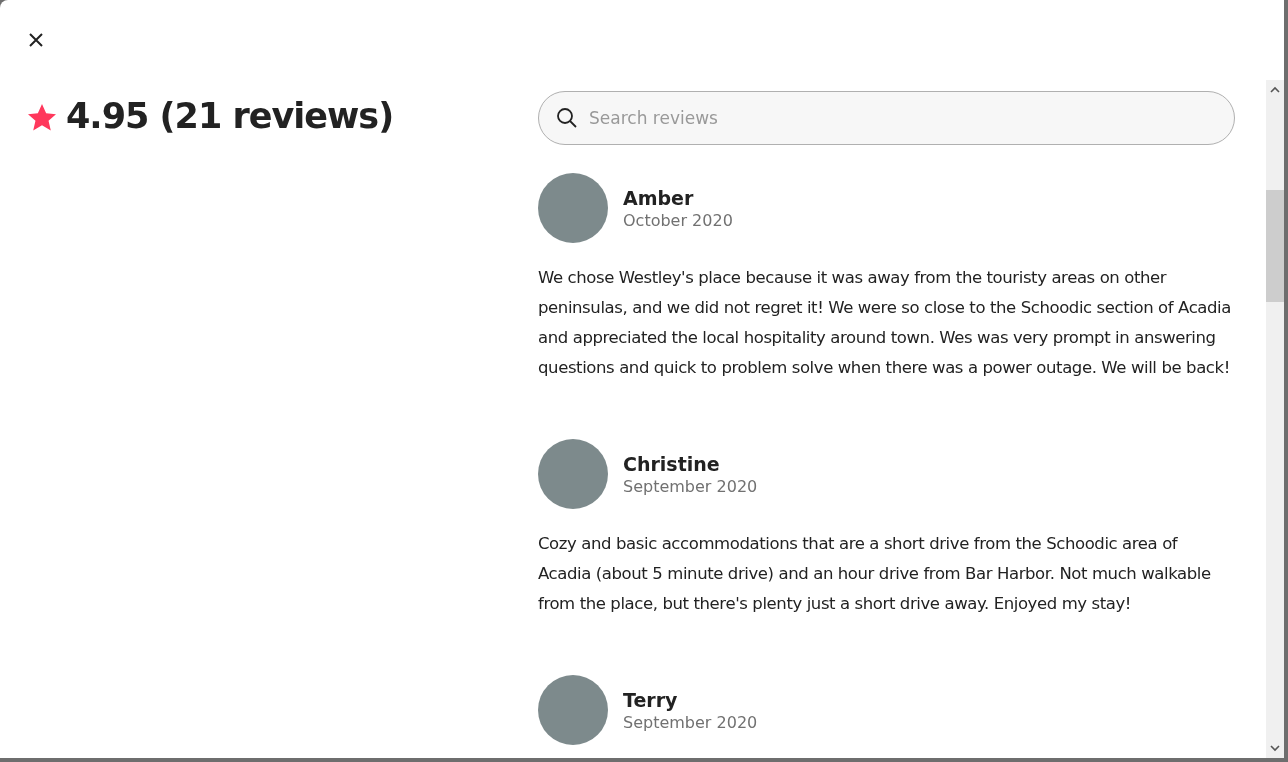 This screenshot has height=762, width=1288. What do you see at coordinates (1275, 419) in the screenshot?
I see `scrollbar` at bounding box center [1275, 419].